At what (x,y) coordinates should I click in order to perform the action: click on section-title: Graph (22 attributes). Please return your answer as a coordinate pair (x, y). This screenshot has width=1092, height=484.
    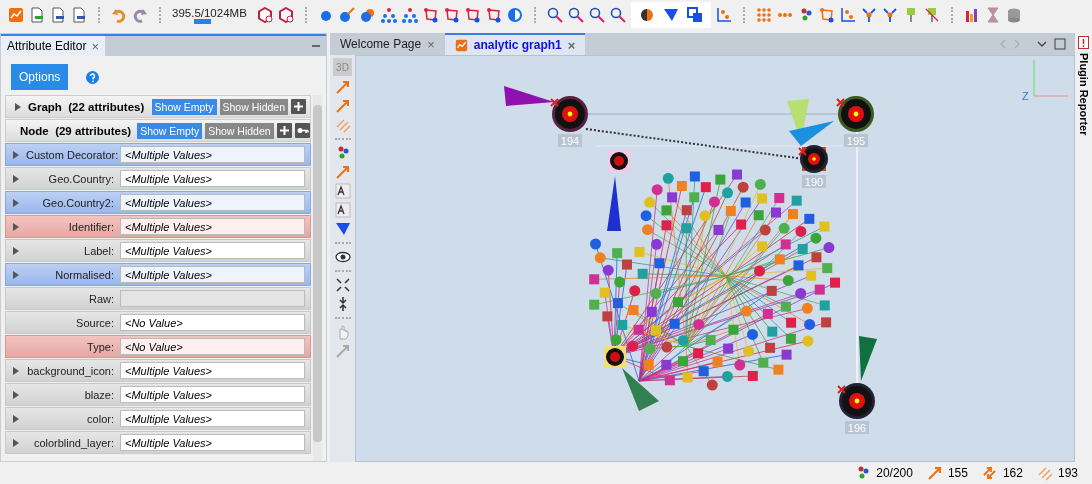
    Looking at the image, I should click on (86, 106).